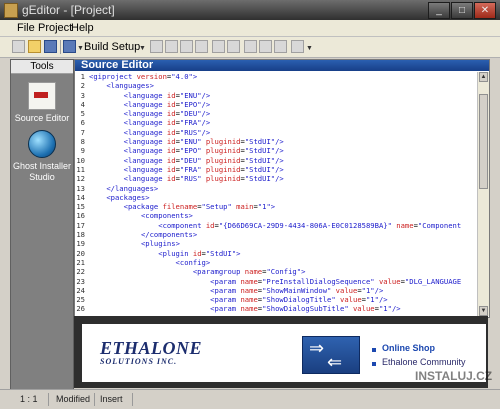 Image resolution: width=500 pixels, height=409 pixels. What do you see at coordinates (42, 67) in the screenshot?
I see `tools-header: Tools` at bounding box center [42, 67].